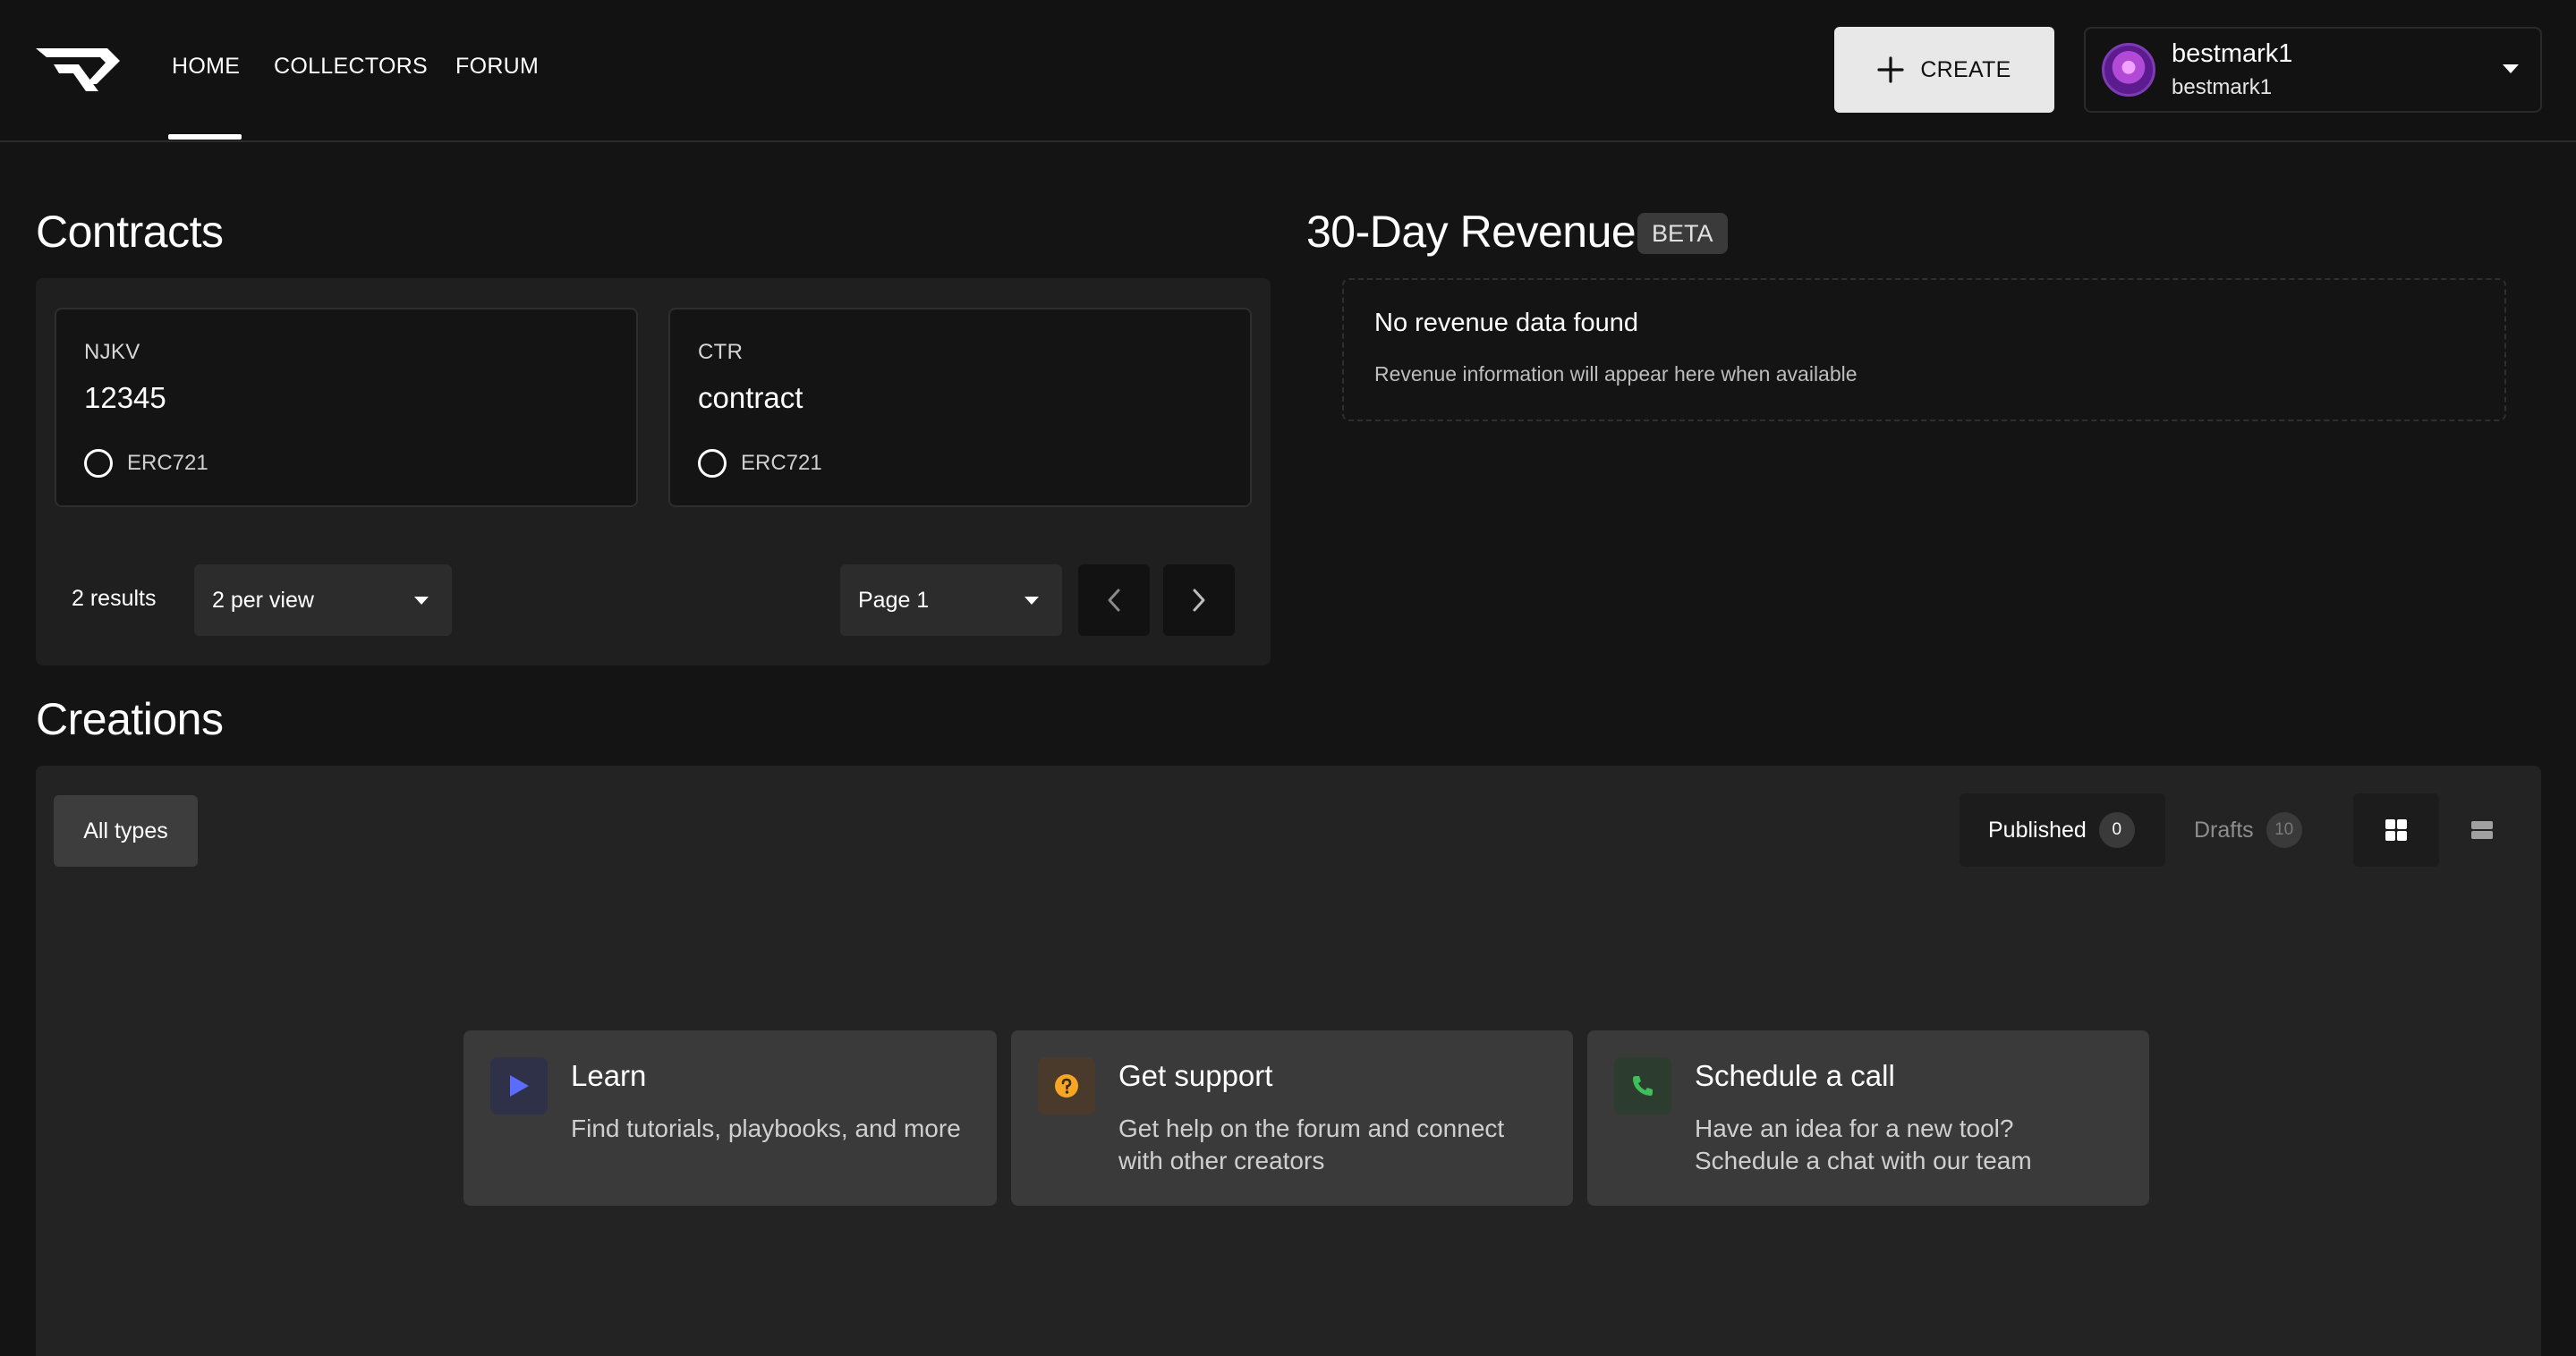 The image size is (2576, 1356). What do you see at coordinates (2037, 830) in the screenshot?
I see `tab-published-label: Published` at bounding box center [2037, 830].